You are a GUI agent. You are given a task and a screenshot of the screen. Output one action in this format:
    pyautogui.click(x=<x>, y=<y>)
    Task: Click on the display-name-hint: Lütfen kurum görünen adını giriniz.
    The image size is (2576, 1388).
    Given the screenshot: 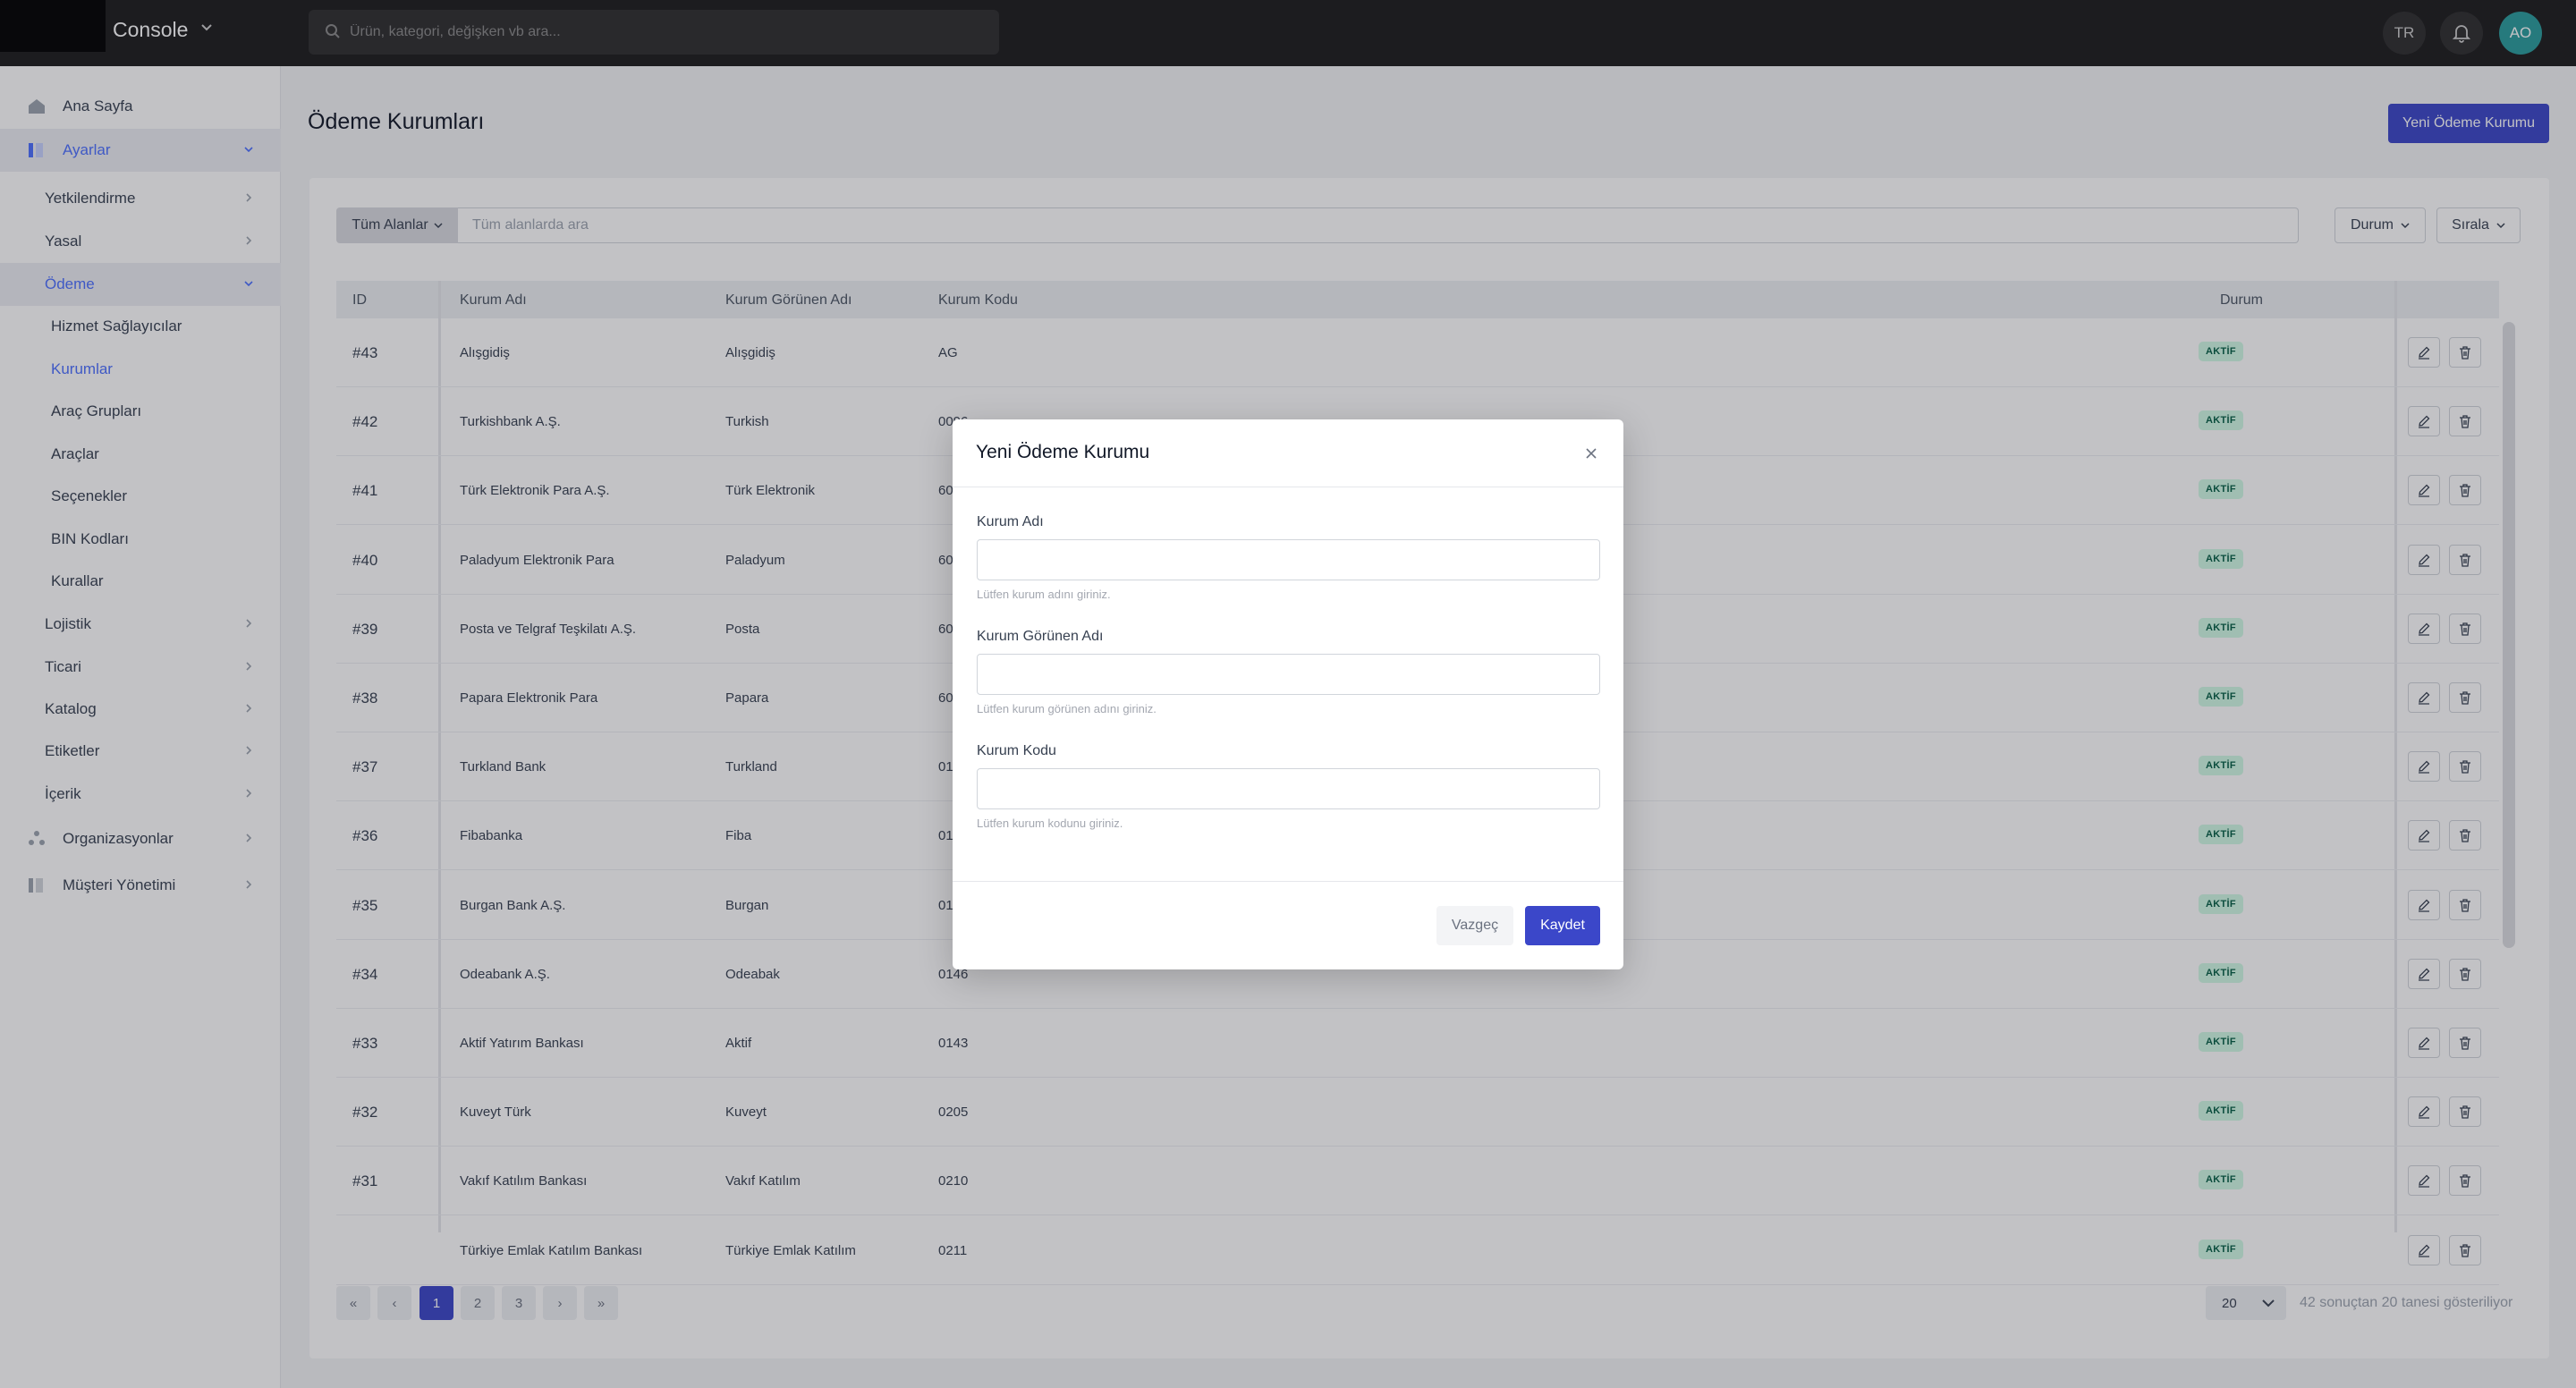 What is the action you would take?
    pyautogui.click(x=1067, y=709)
    